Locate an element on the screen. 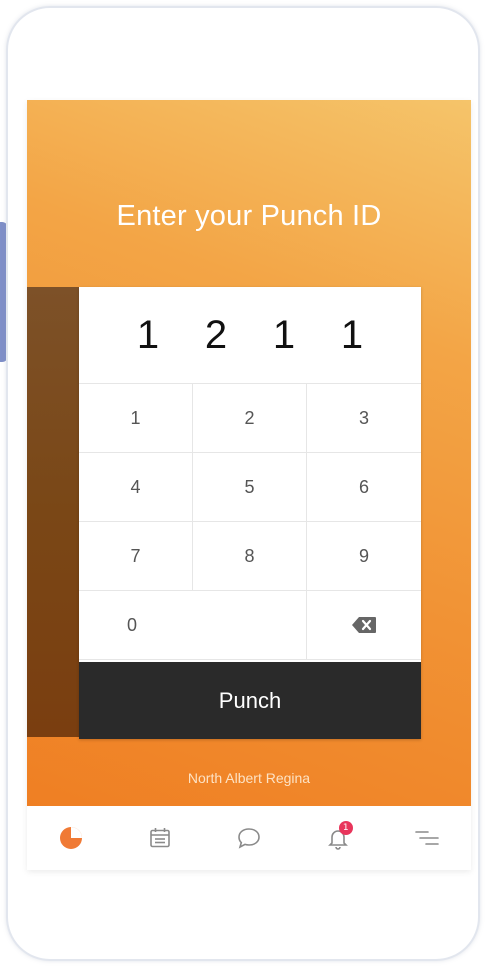 This screenshot has height=967, width=487. punch-button: Punch is located at coordinates (250, 700).